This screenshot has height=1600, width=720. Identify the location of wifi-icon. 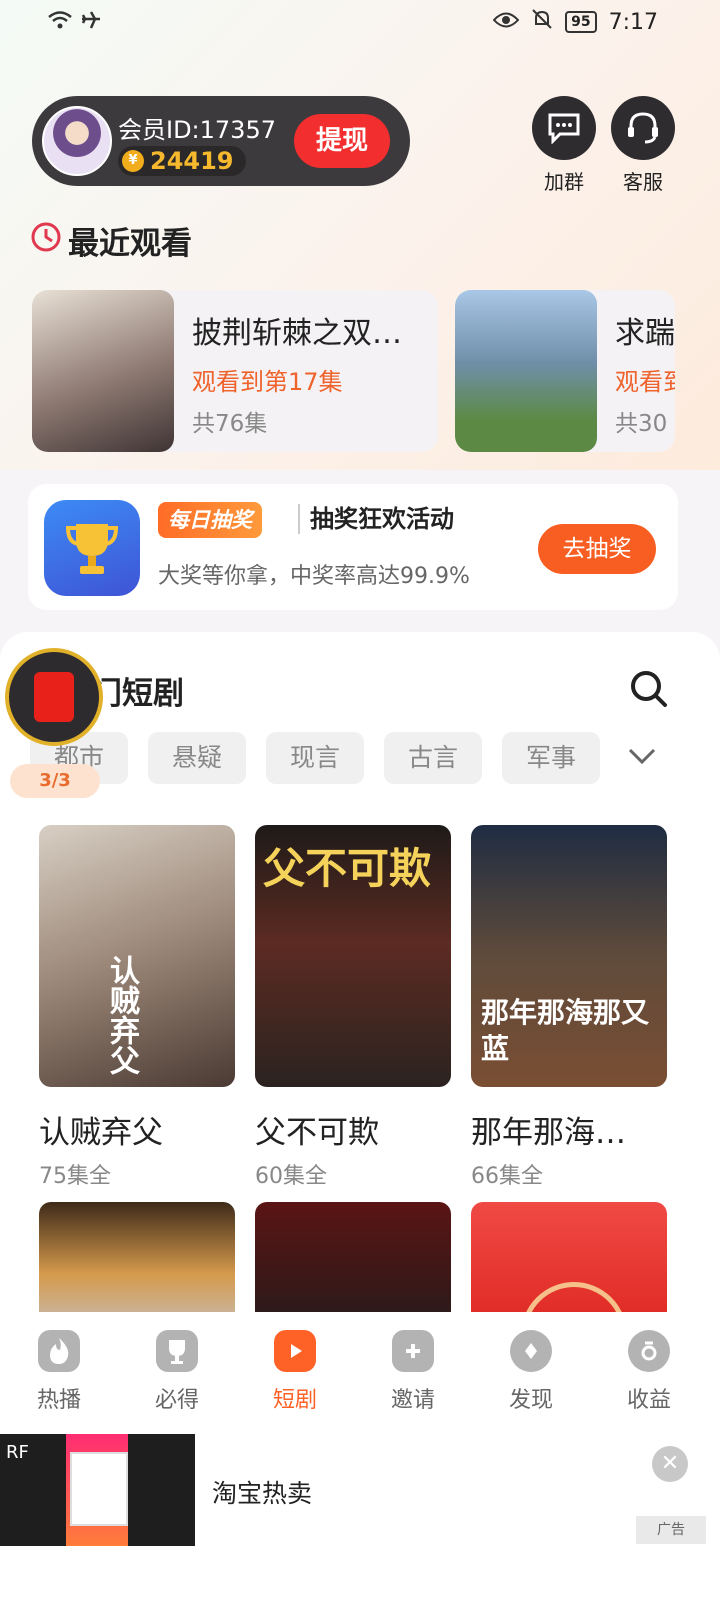
(60, 22).